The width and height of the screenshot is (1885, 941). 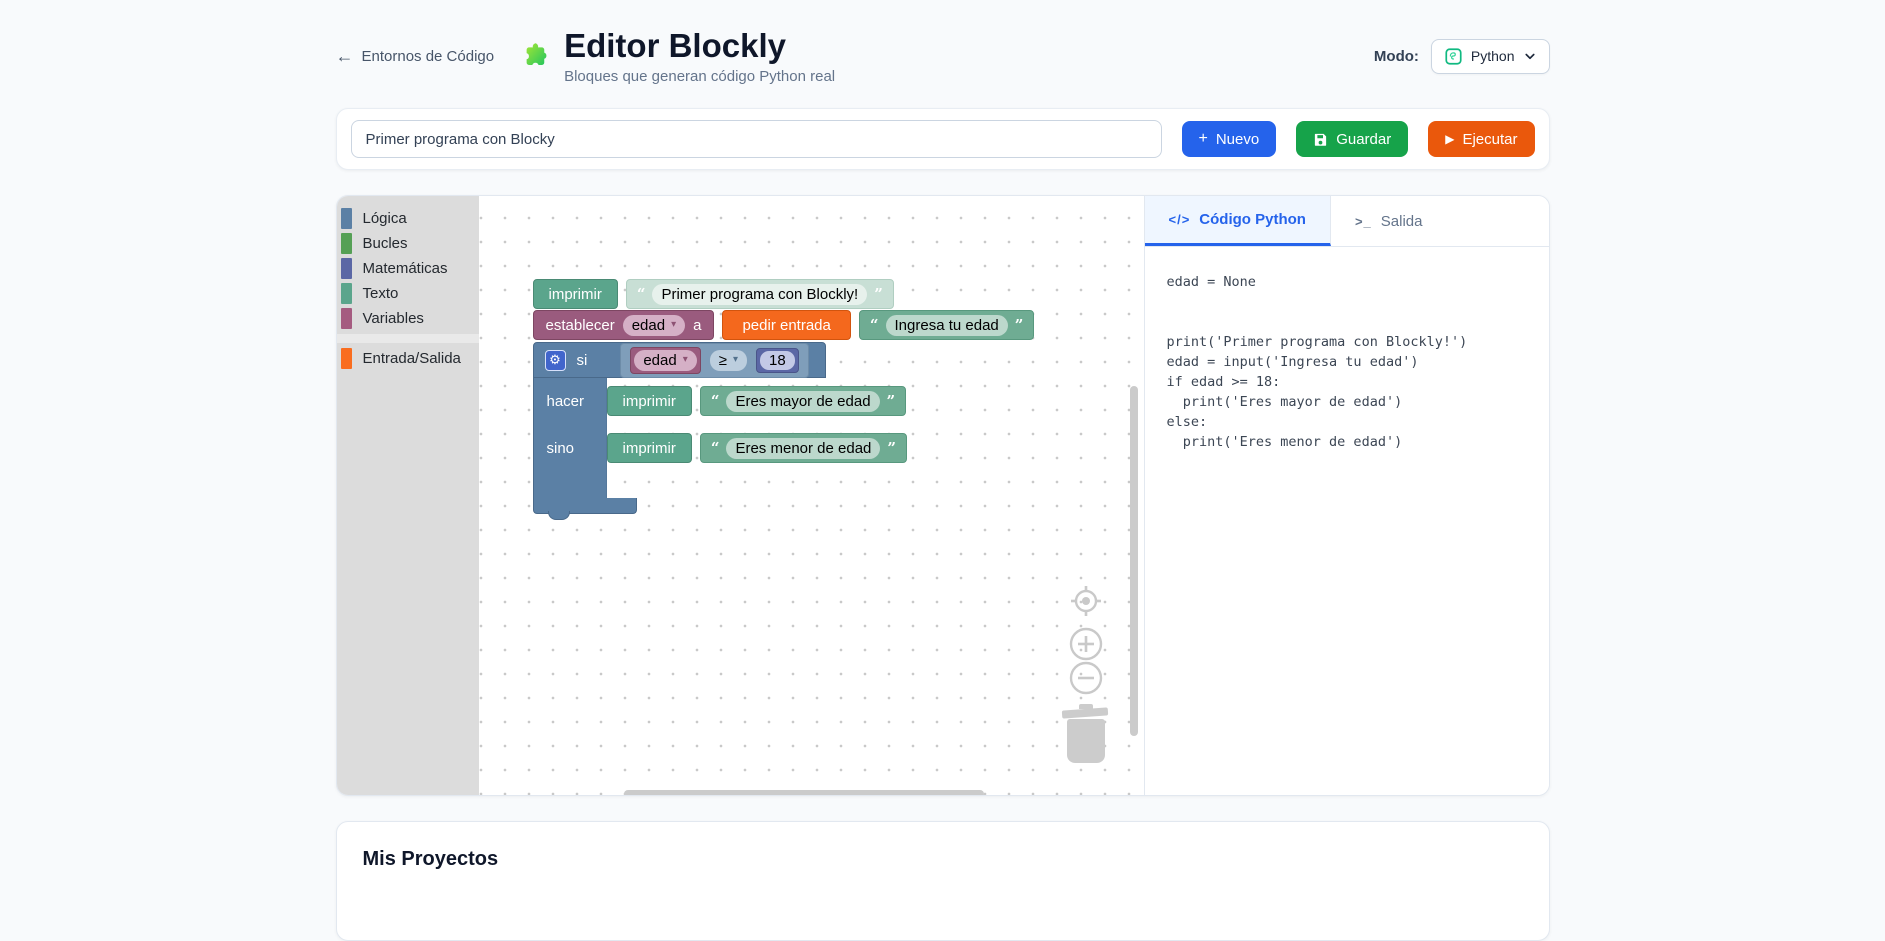 I want to click on code-panel-tabs: </> Código Python >_ Salida, so click(x=1346, y=221).